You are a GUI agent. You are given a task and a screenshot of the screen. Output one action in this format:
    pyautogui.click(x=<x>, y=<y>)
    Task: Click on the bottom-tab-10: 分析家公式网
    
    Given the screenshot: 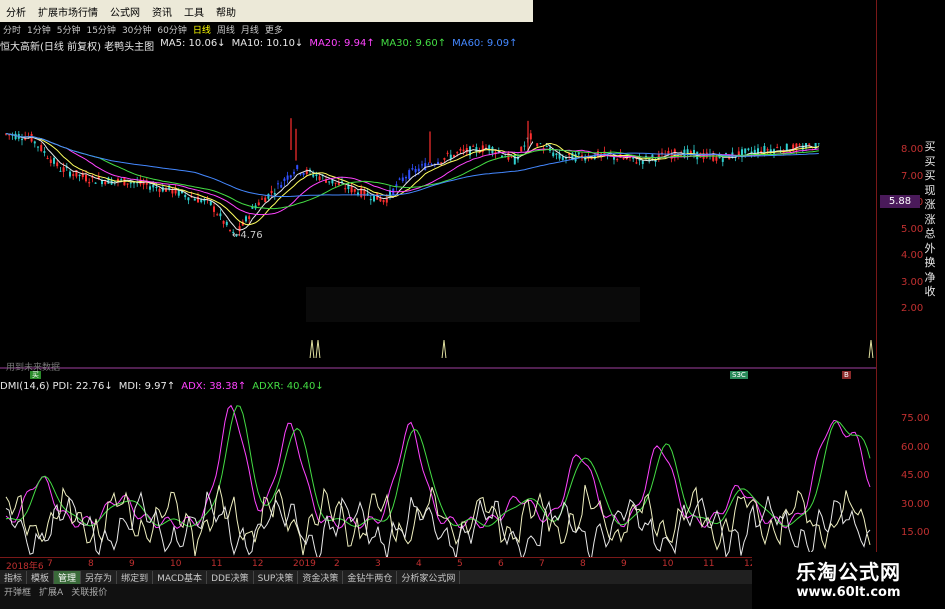 What is the action you would take?
    pyautogui.click(x=429, y=577)
    